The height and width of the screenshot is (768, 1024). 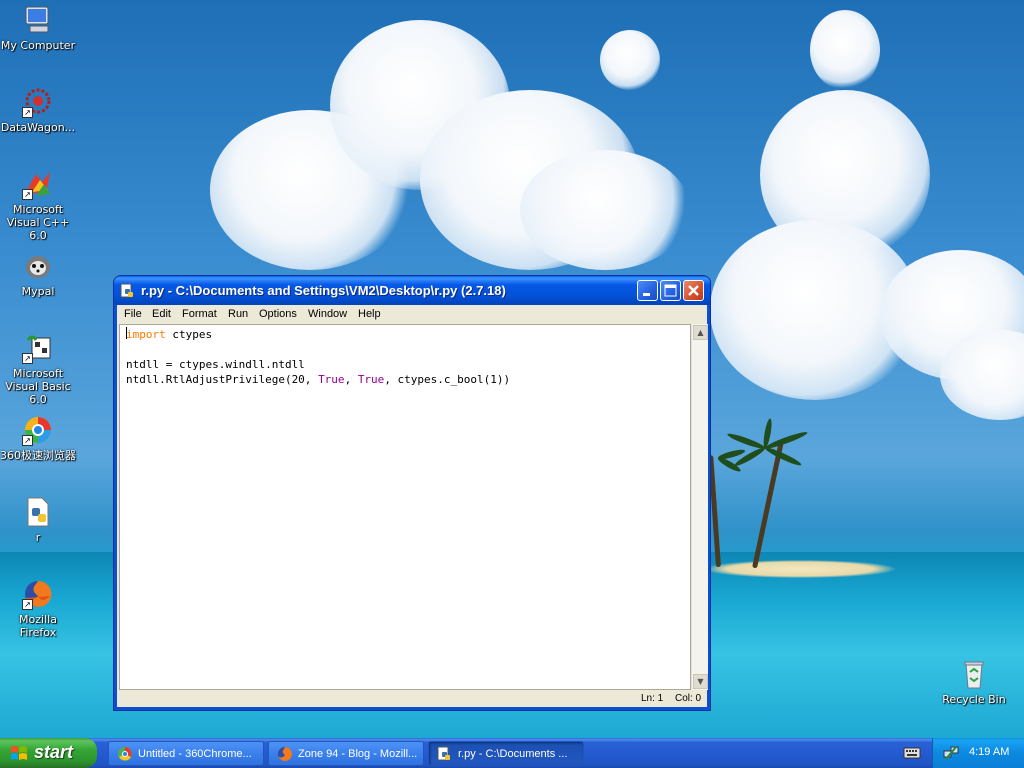 What do you see at coordinates (800, 569) in the screenshot?
I see `wallpaper-island` at bounding box center [800, 569].